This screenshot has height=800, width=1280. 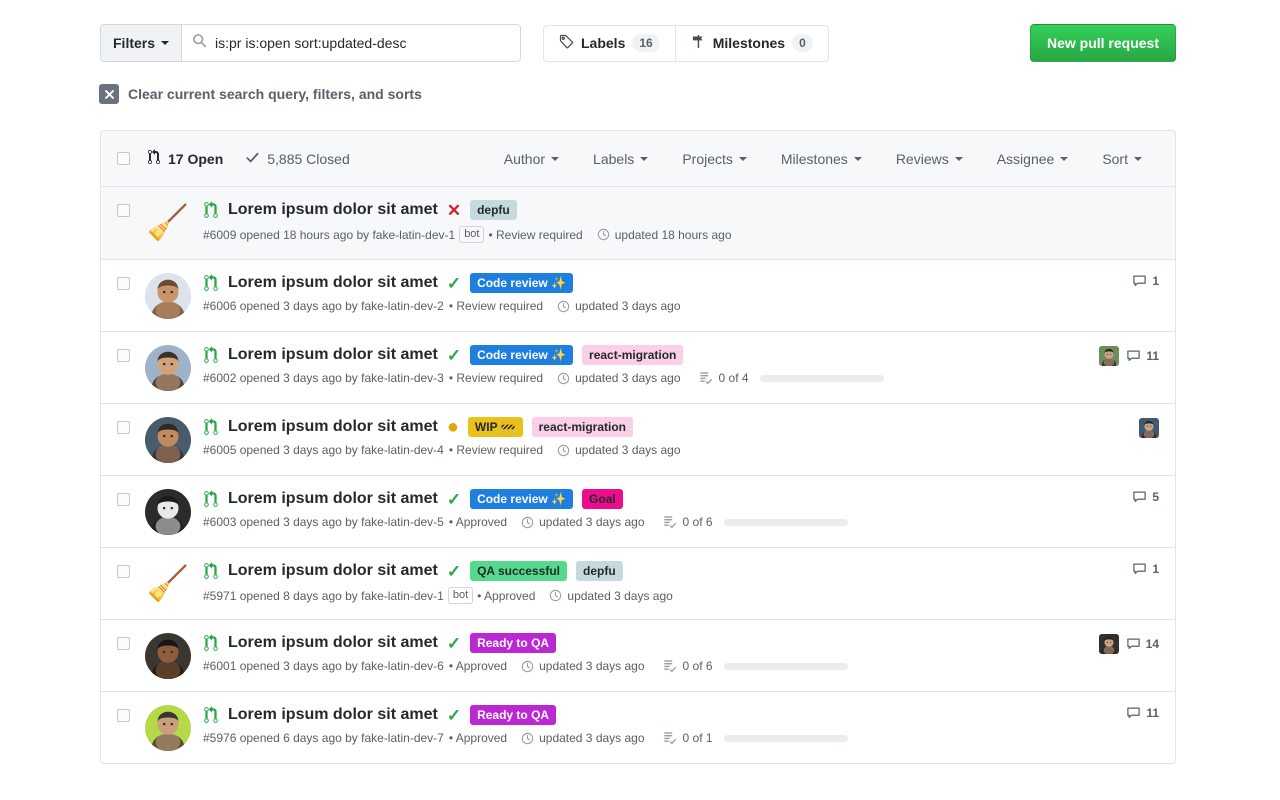 I want to click on comment-count: 14, so click(x=1142, y=644).